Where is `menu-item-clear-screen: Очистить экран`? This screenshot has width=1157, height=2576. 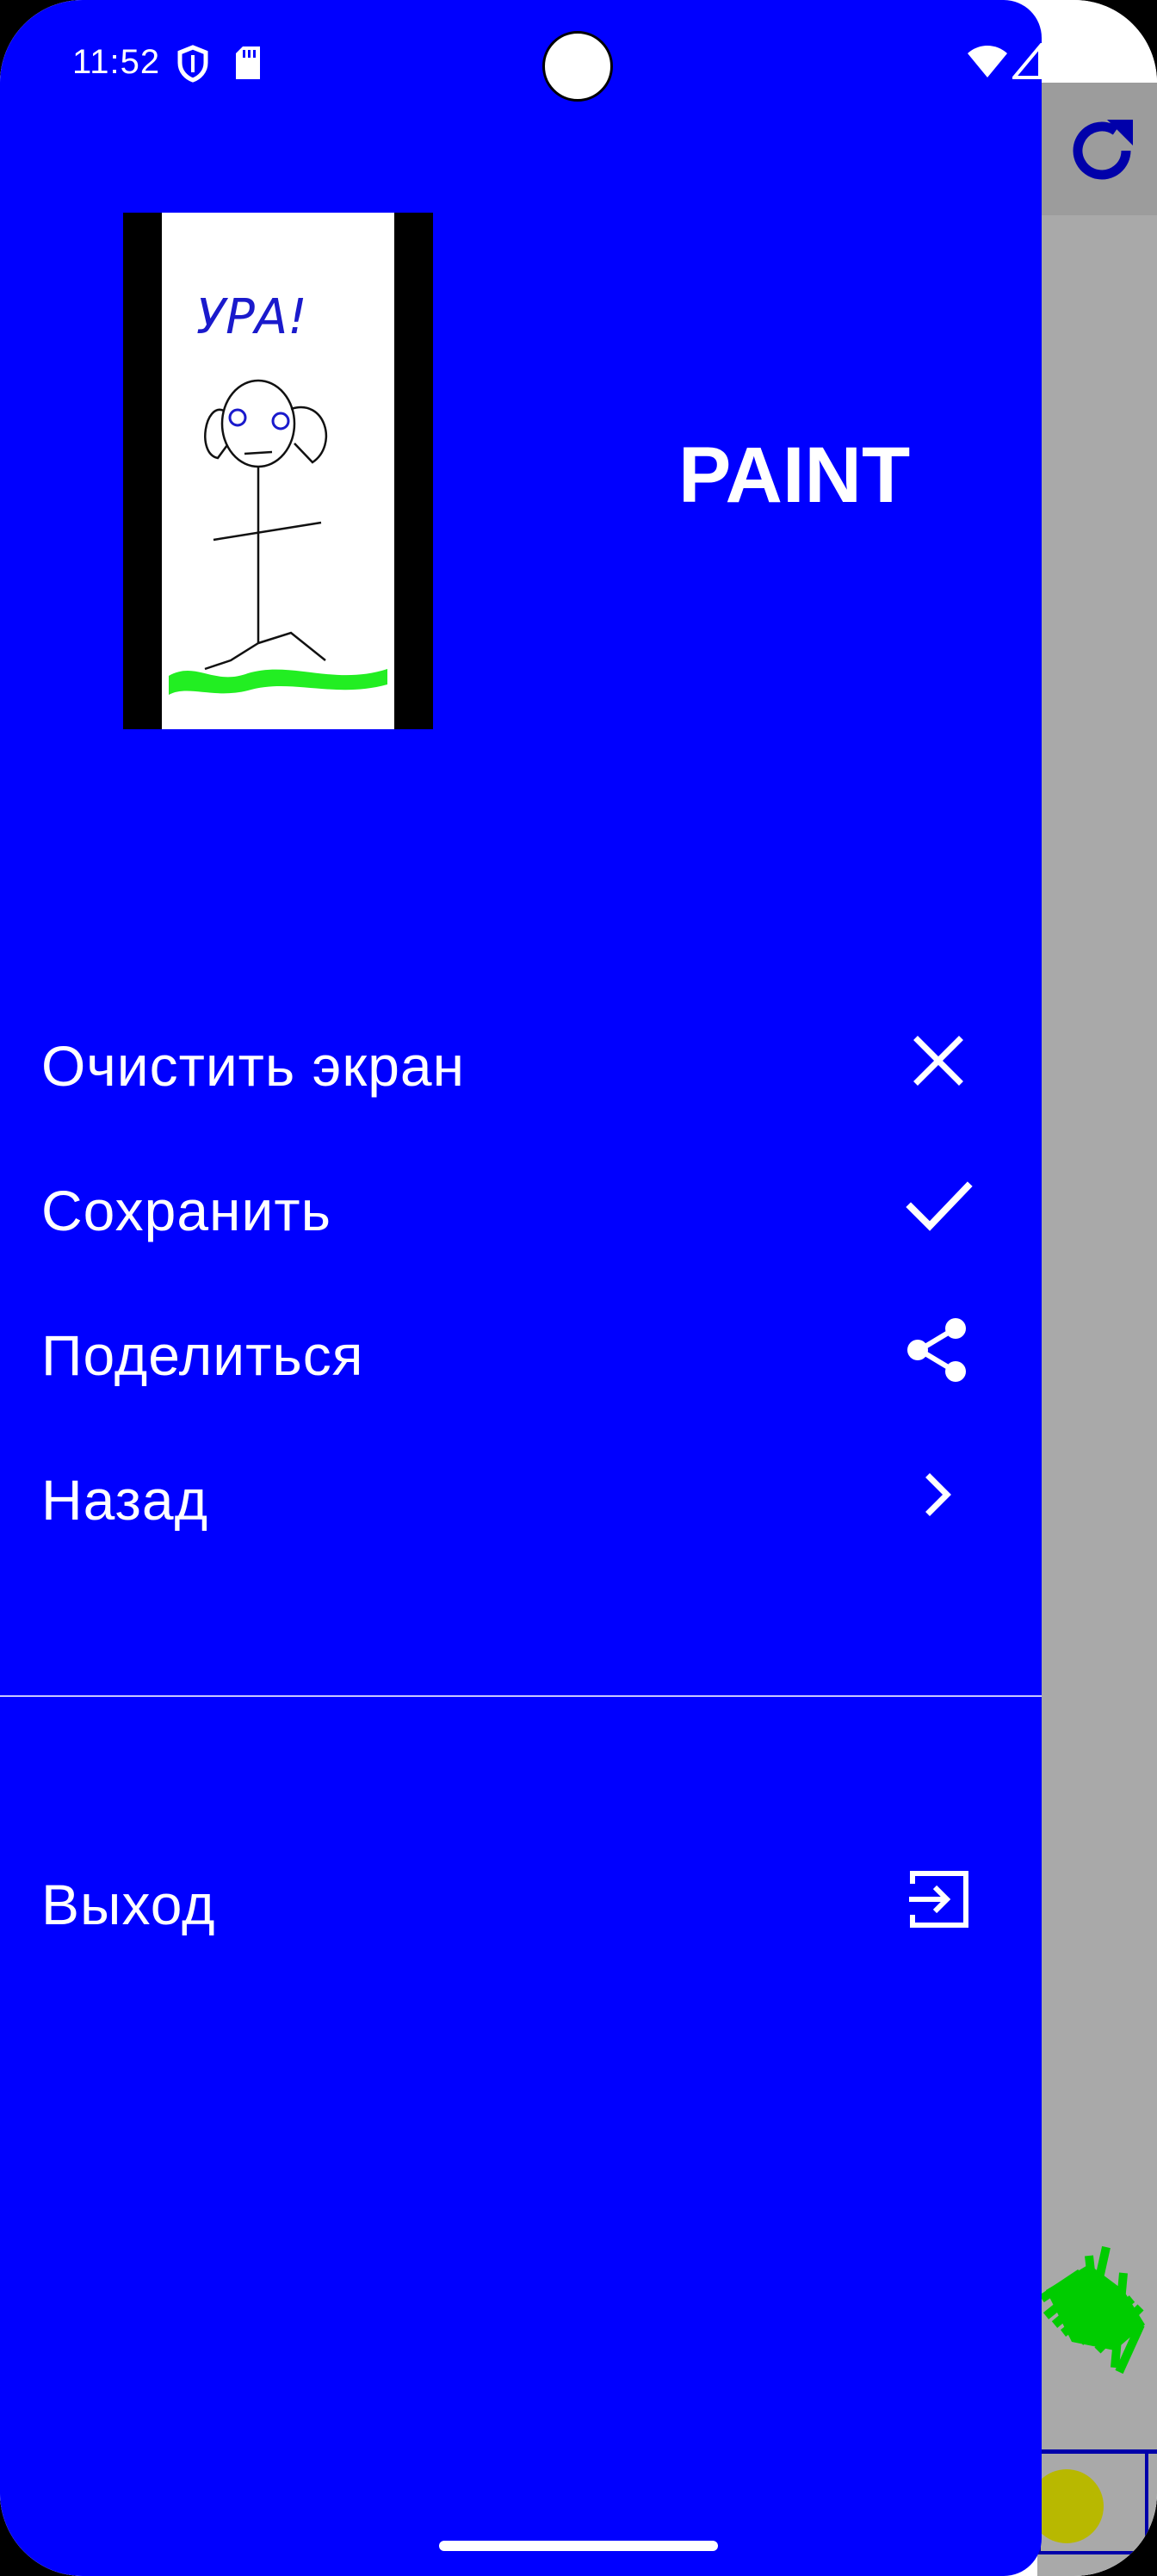 menu-item-clear-screen: Очистить экран is located at coordinates (521, 1060).